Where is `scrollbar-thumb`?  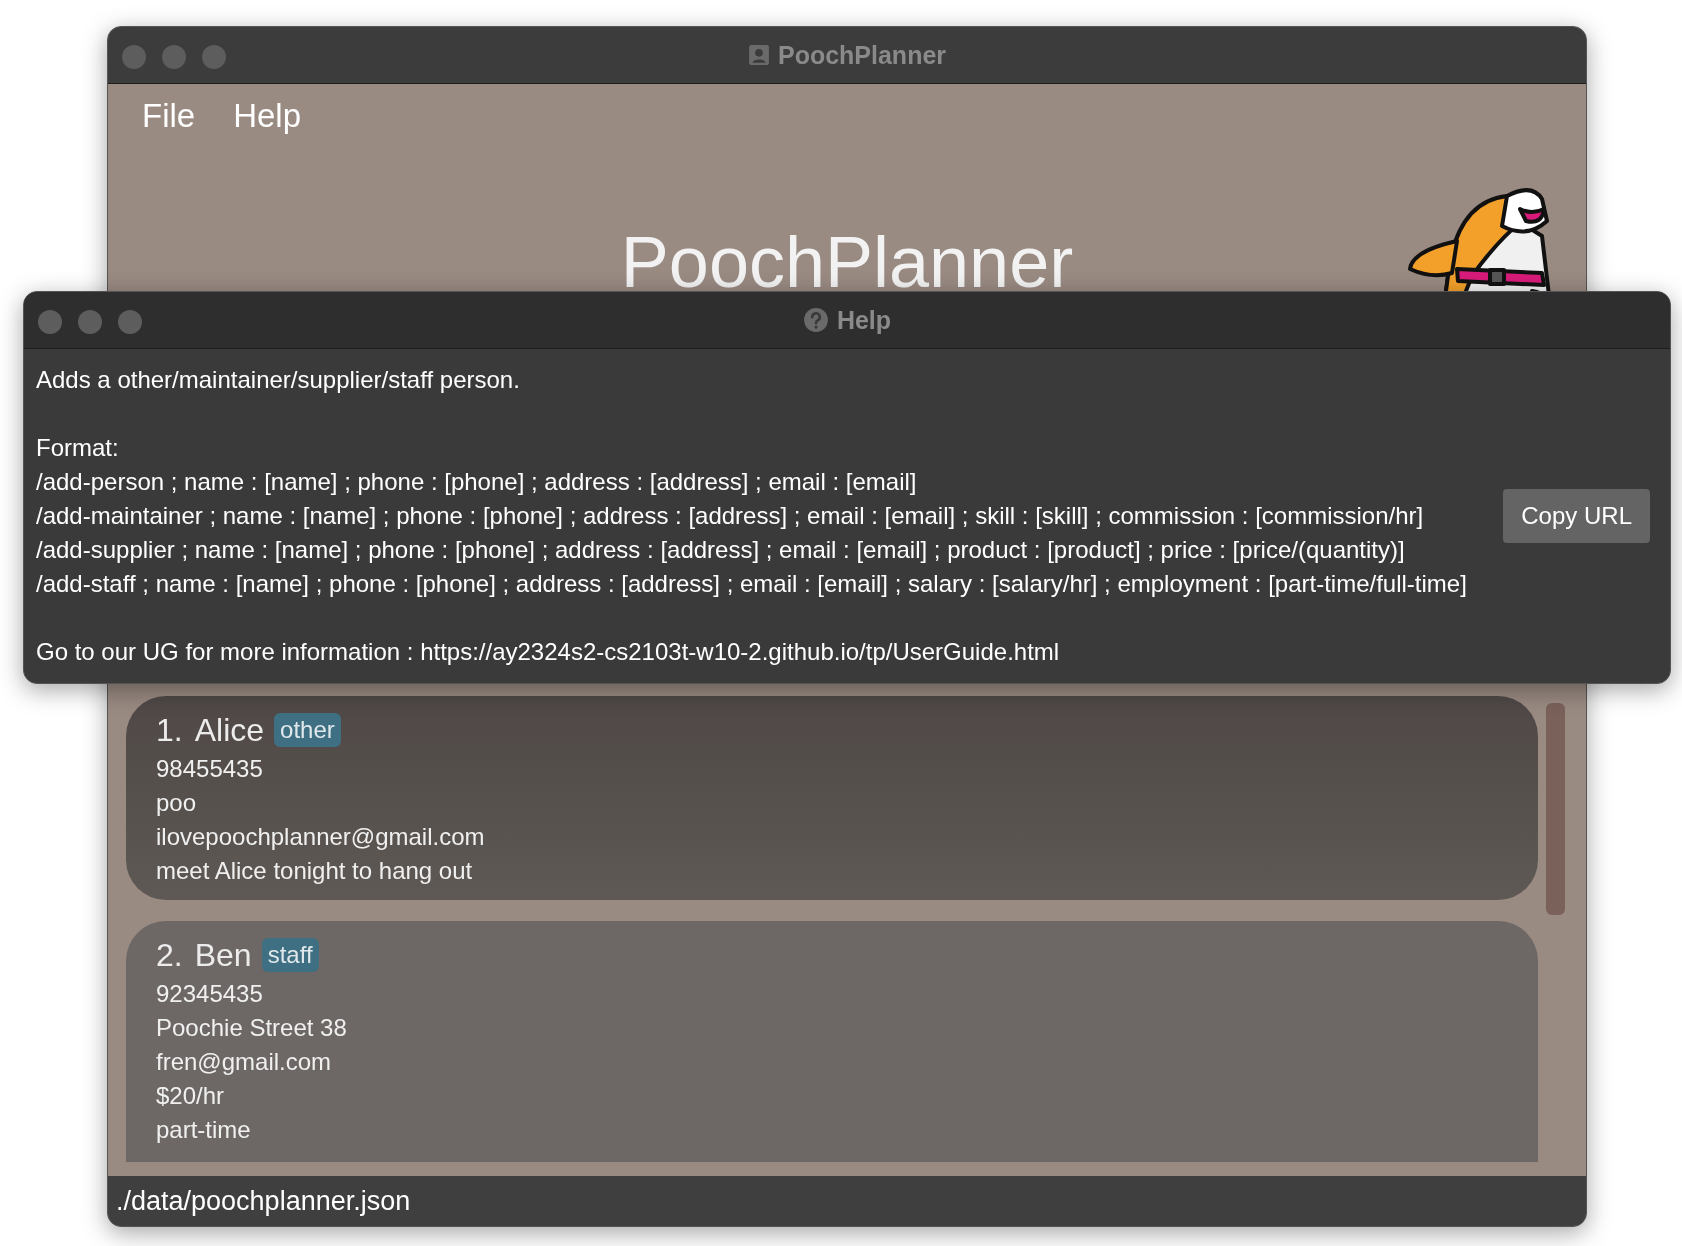
scrollbar-thumb is located at coordinates (1555, 809).